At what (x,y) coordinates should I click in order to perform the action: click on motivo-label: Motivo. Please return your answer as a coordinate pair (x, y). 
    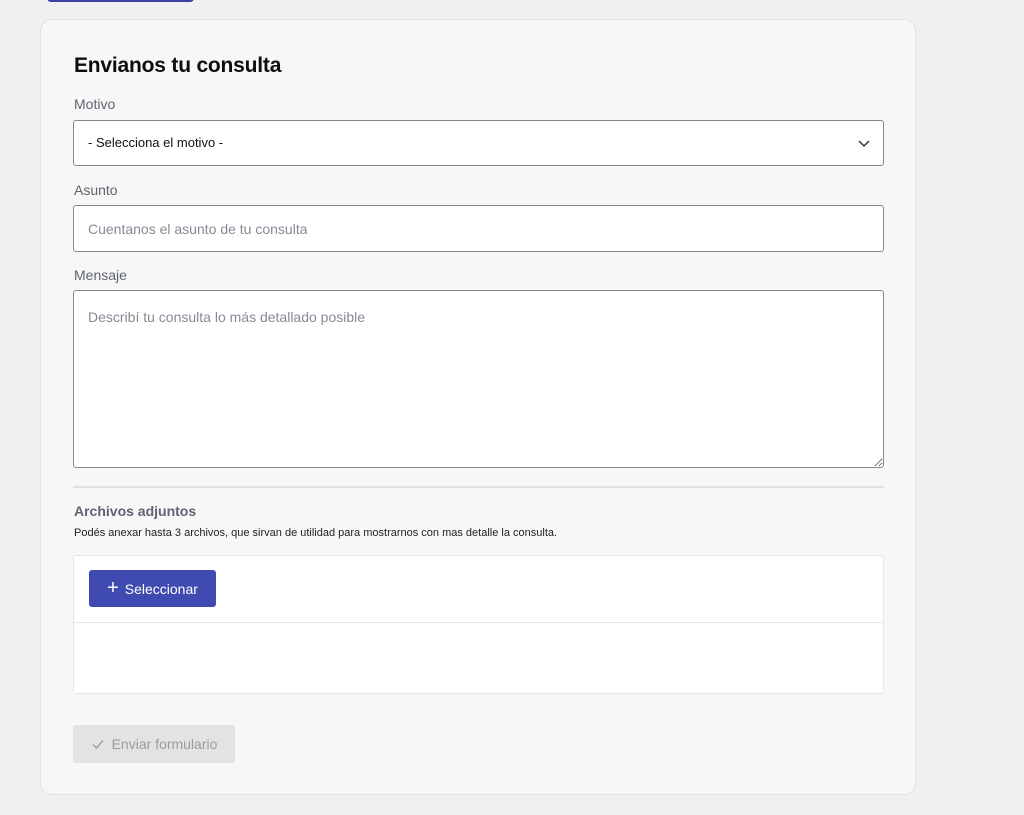
    Looking at the image, I should click on (95, 104).